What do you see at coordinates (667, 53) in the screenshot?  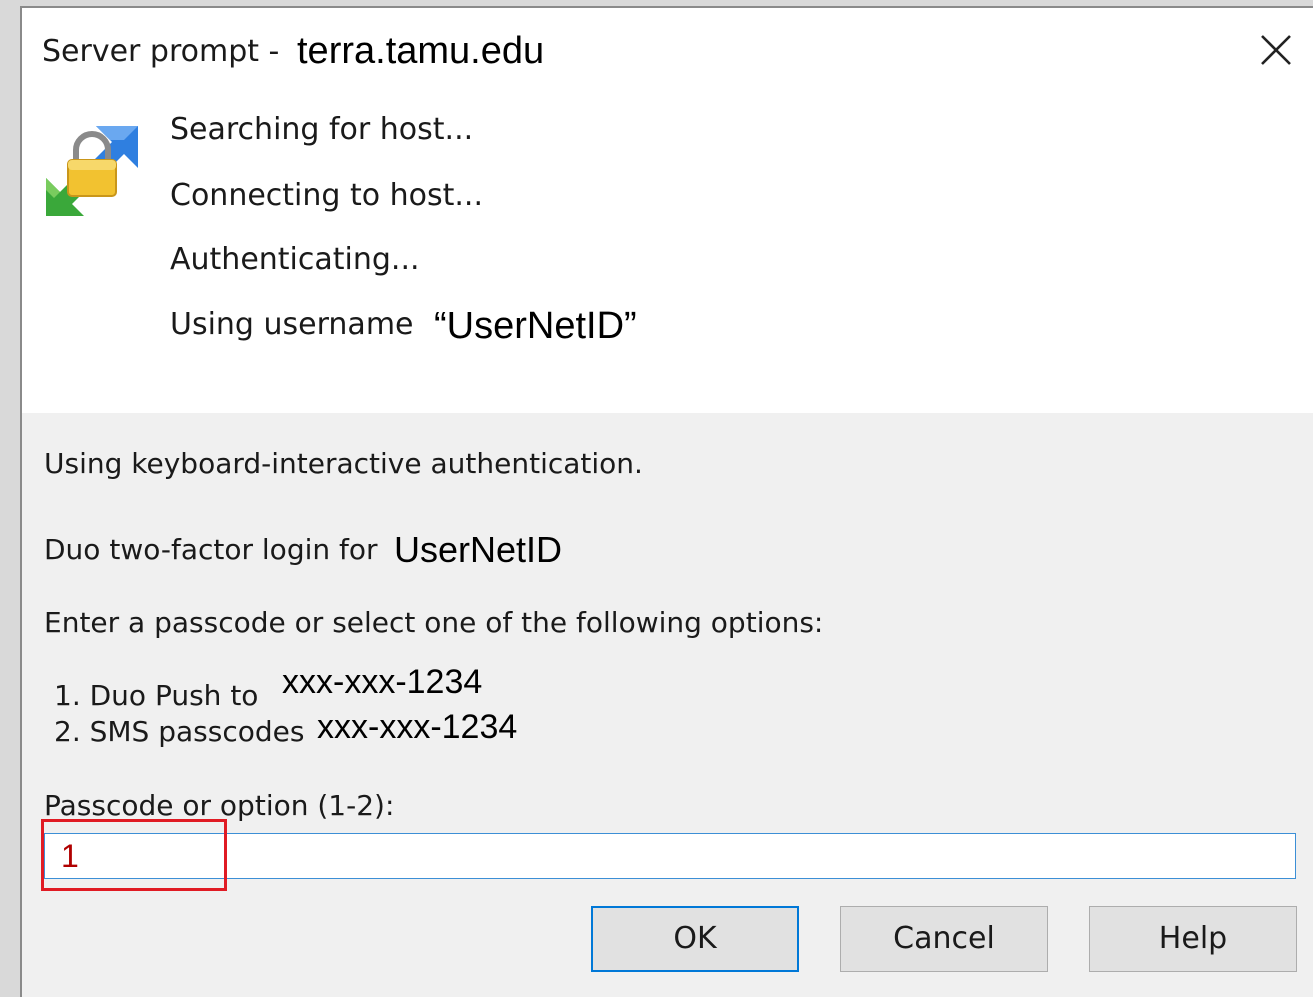 I see `title-bar: Server prompt - terra.tamu.edu` at bounding box center [667, 53].